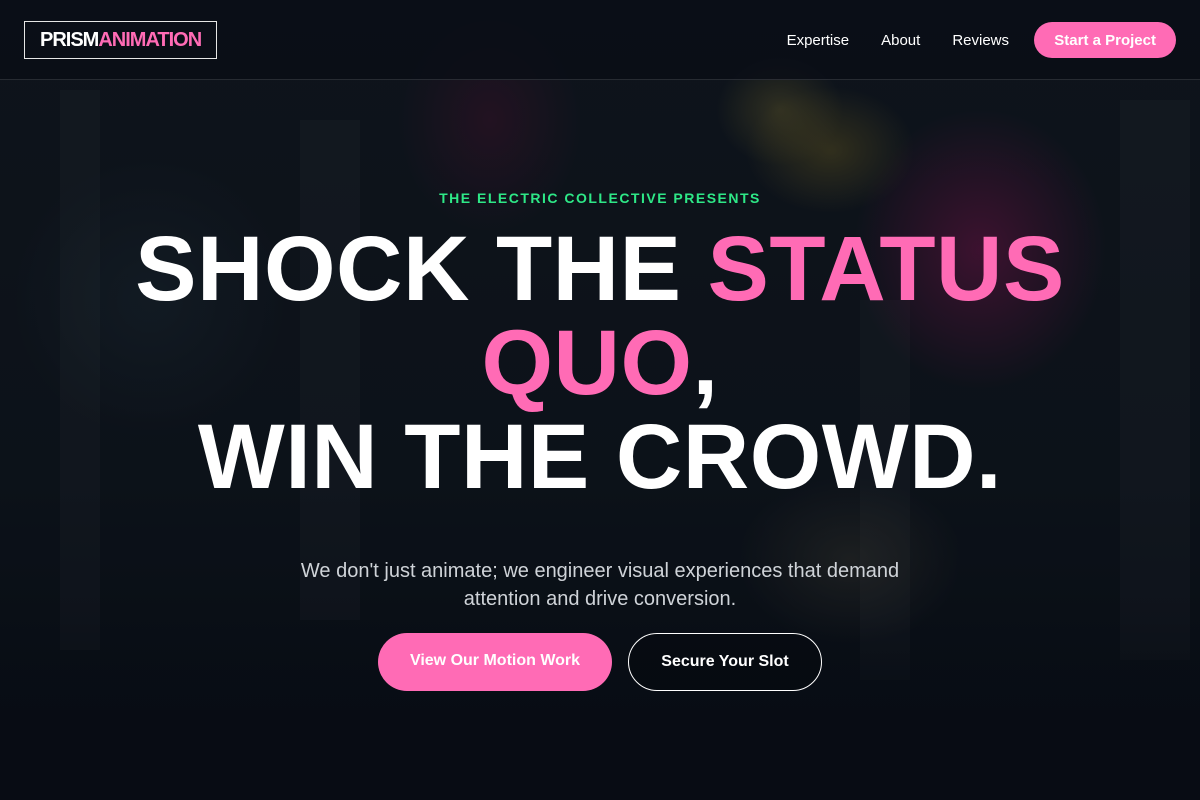  Describe the element at coordinates (600, 457) in the screenshot. I see `headline-line3: WIN THE CROWD.` at that location.